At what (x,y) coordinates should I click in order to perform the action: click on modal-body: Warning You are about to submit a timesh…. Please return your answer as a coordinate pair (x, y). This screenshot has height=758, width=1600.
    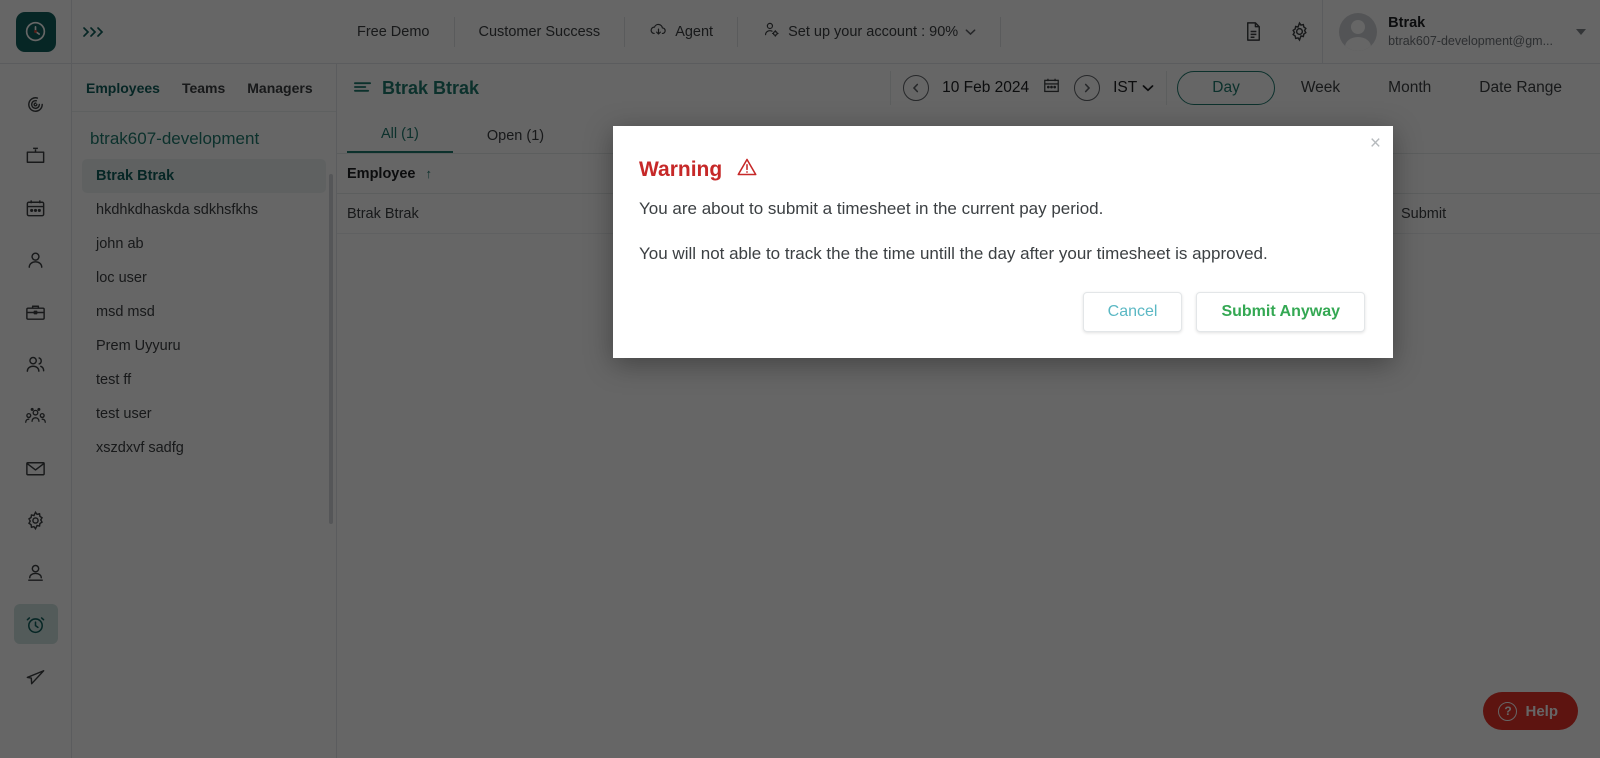
    Looking at the image, I should click on (1003, 196).